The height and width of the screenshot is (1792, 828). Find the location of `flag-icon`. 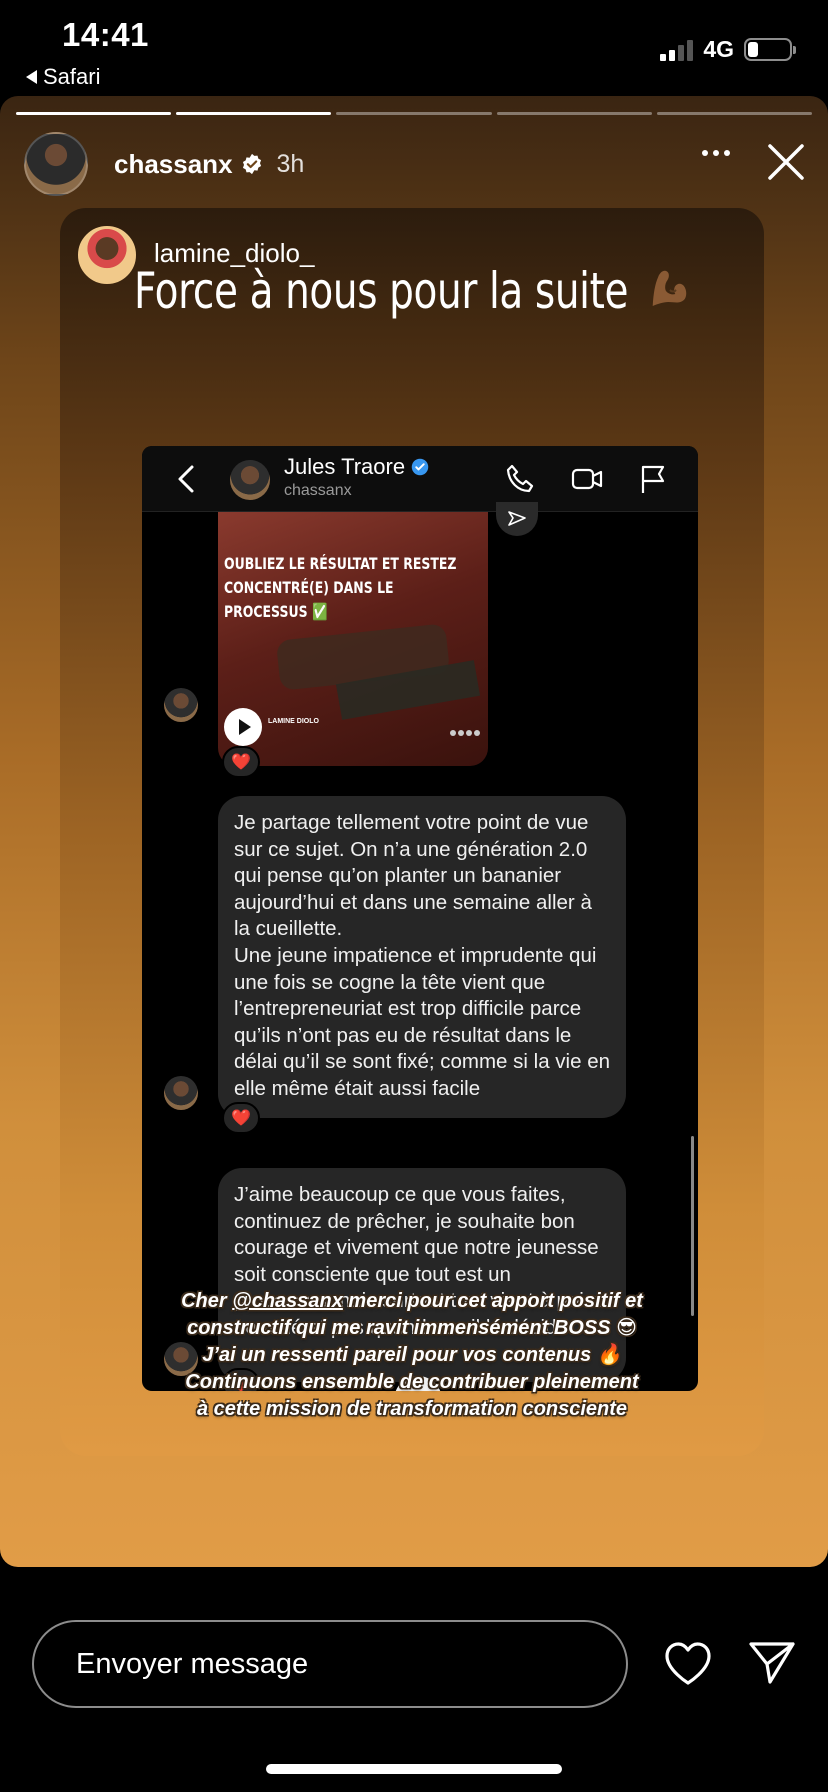

flag-icon is located at coordinates (653, 479).